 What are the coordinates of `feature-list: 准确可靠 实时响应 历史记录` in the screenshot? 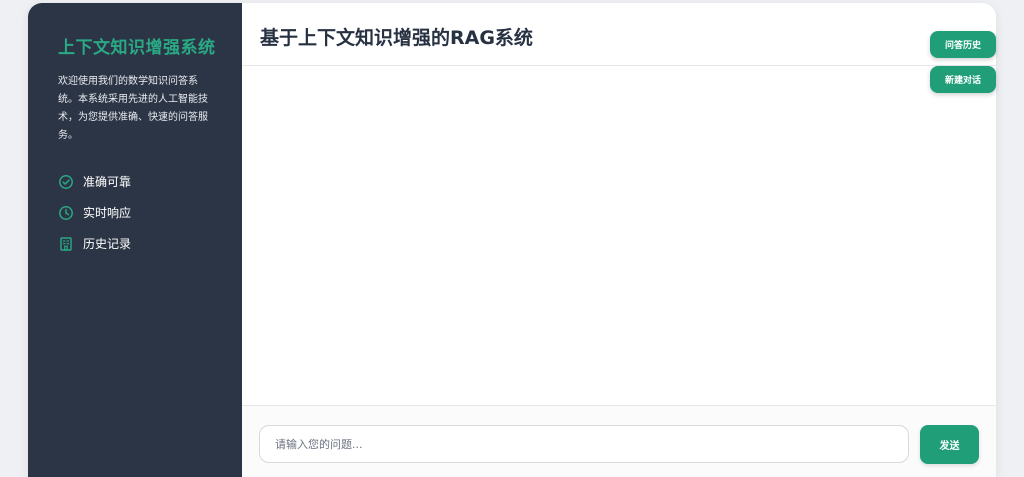 It's located at (150, 212).